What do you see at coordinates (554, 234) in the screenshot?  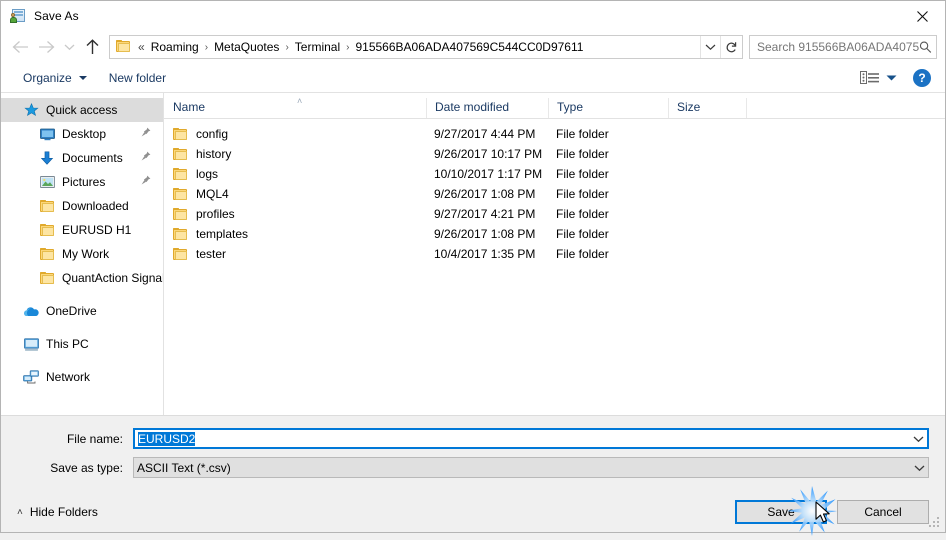 I see `table-row: templates 9/26/2017 1:08 PM File folder` at bounding box center [554, 234].